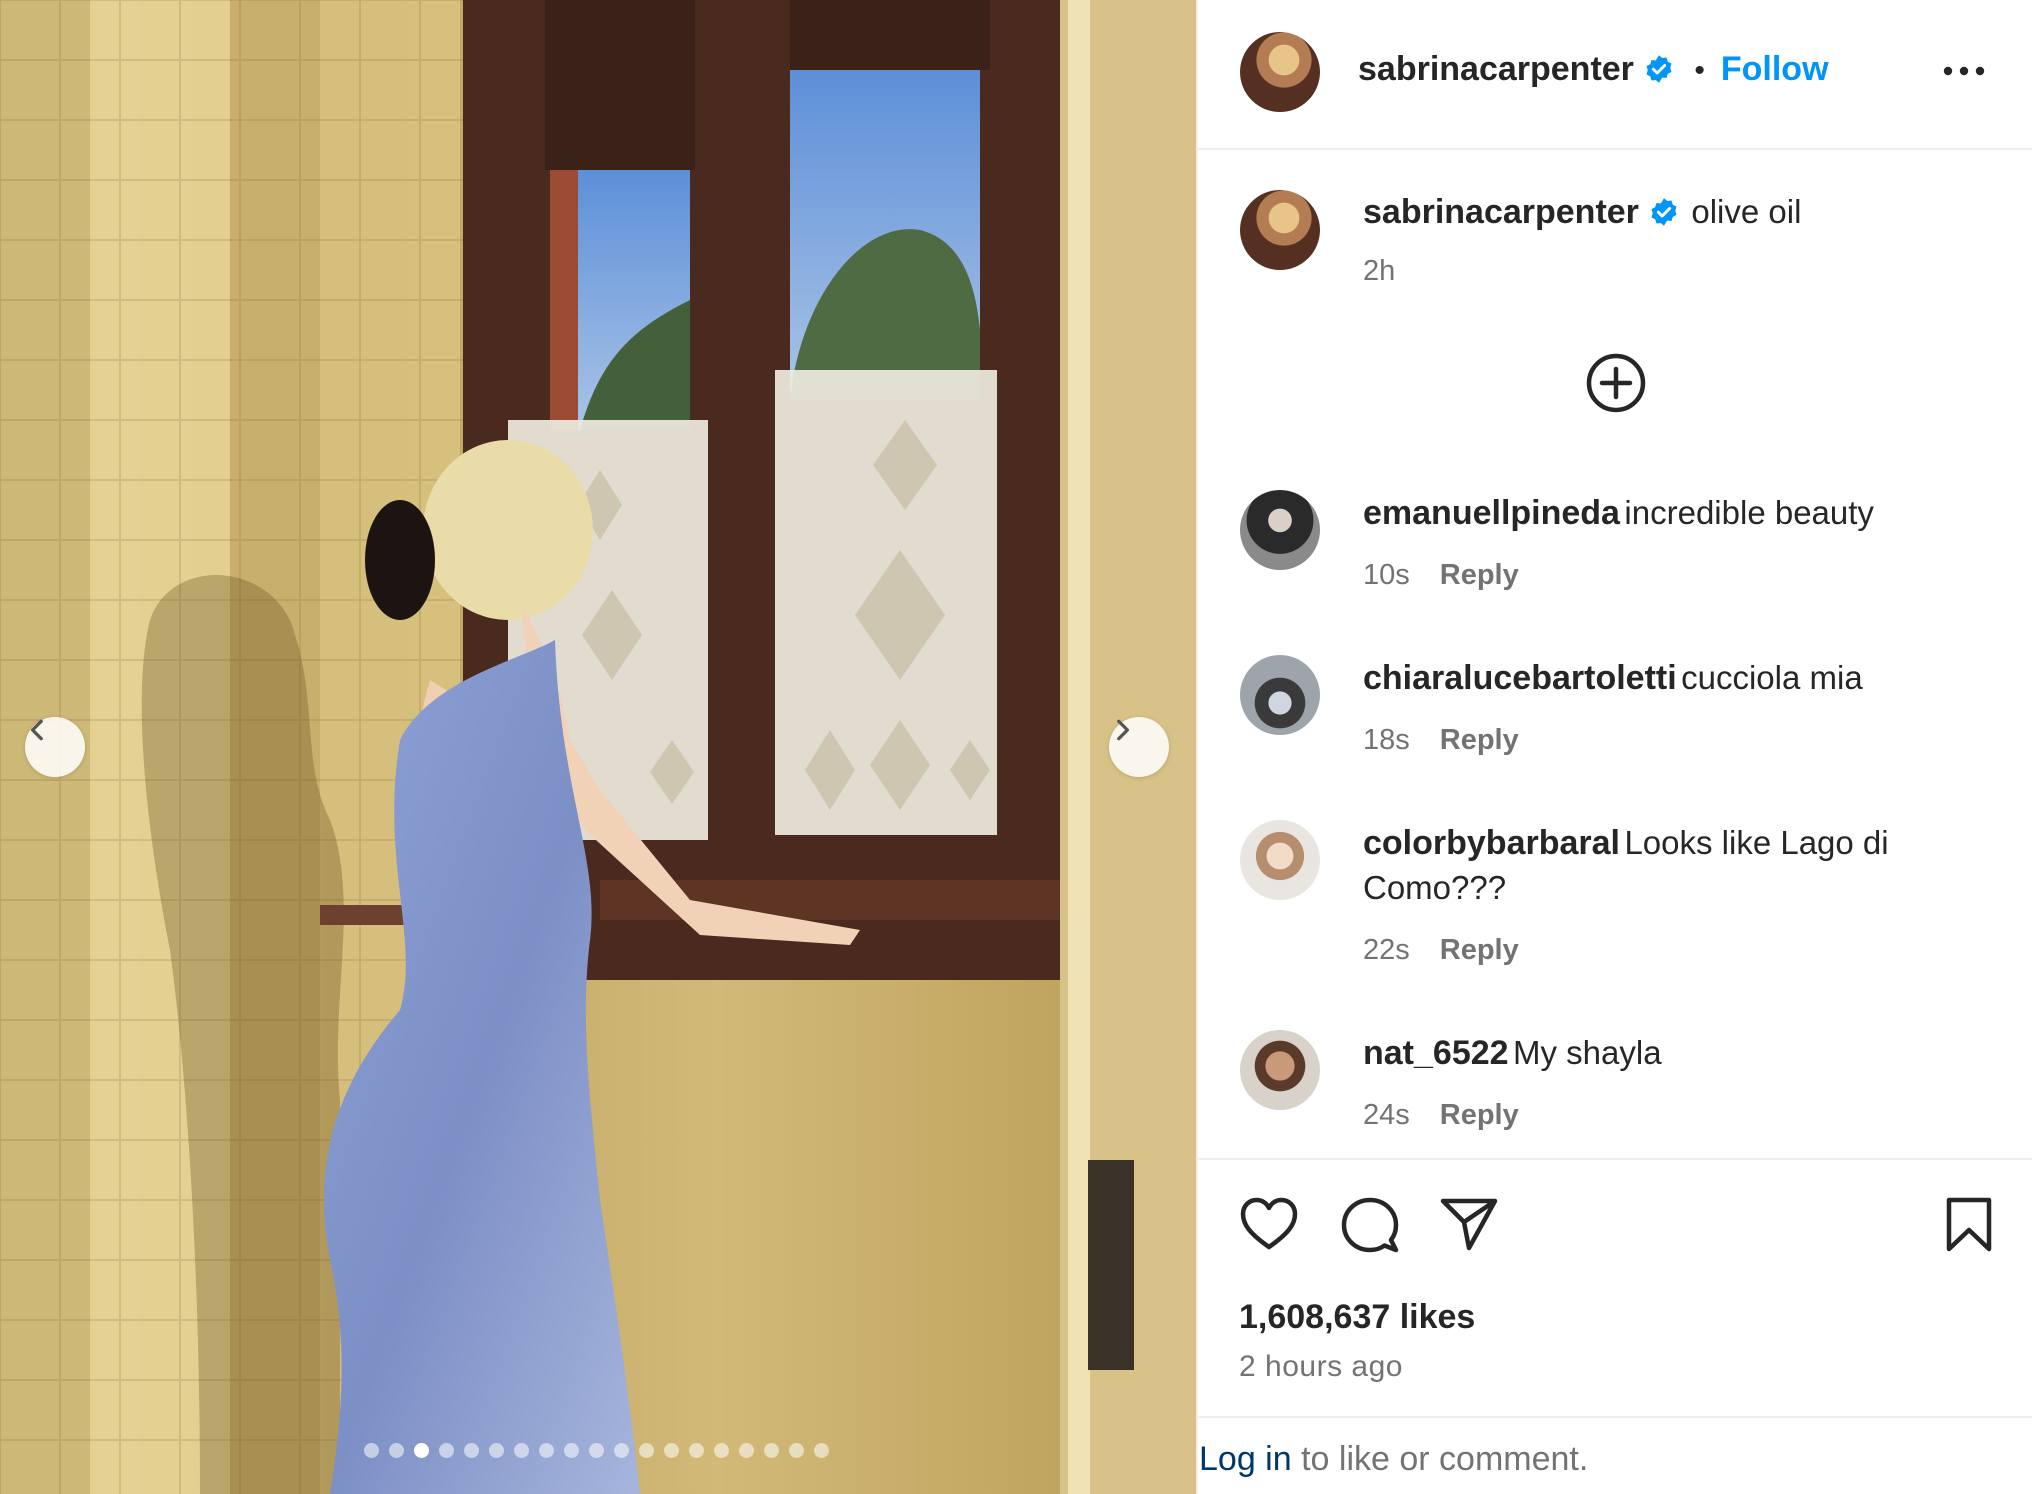 The height and width of the screenshot is (1494, 2032). Describe the element at coordinates (1520, 678) in the screenshot. I see `comment-username: chiaralucebartoletti` at that location.